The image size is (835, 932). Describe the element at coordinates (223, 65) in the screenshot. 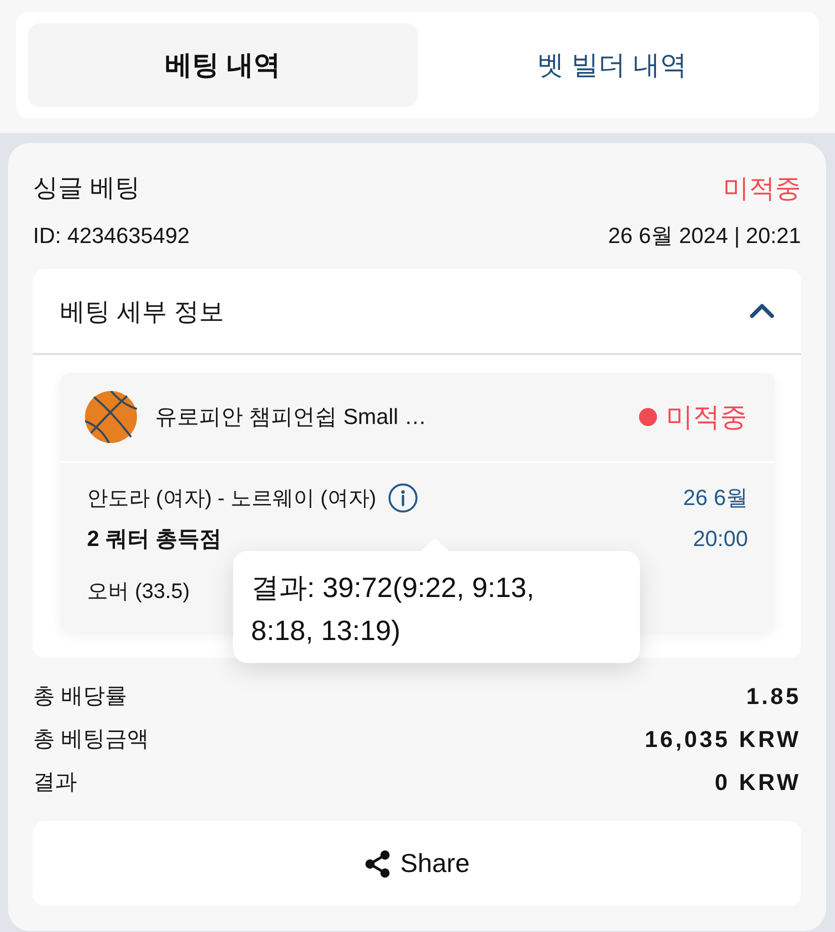

I see `tab: 베팅 내역` at that location.